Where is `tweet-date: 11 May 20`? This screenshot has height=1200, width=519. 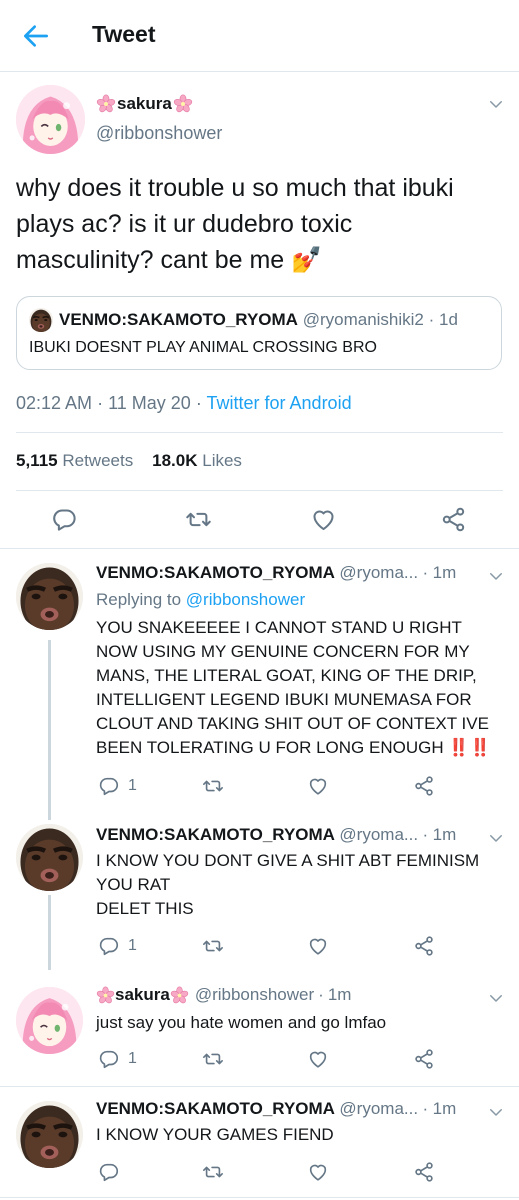 tweet-date: 11 May 20 is located at coordinates (149, 403).